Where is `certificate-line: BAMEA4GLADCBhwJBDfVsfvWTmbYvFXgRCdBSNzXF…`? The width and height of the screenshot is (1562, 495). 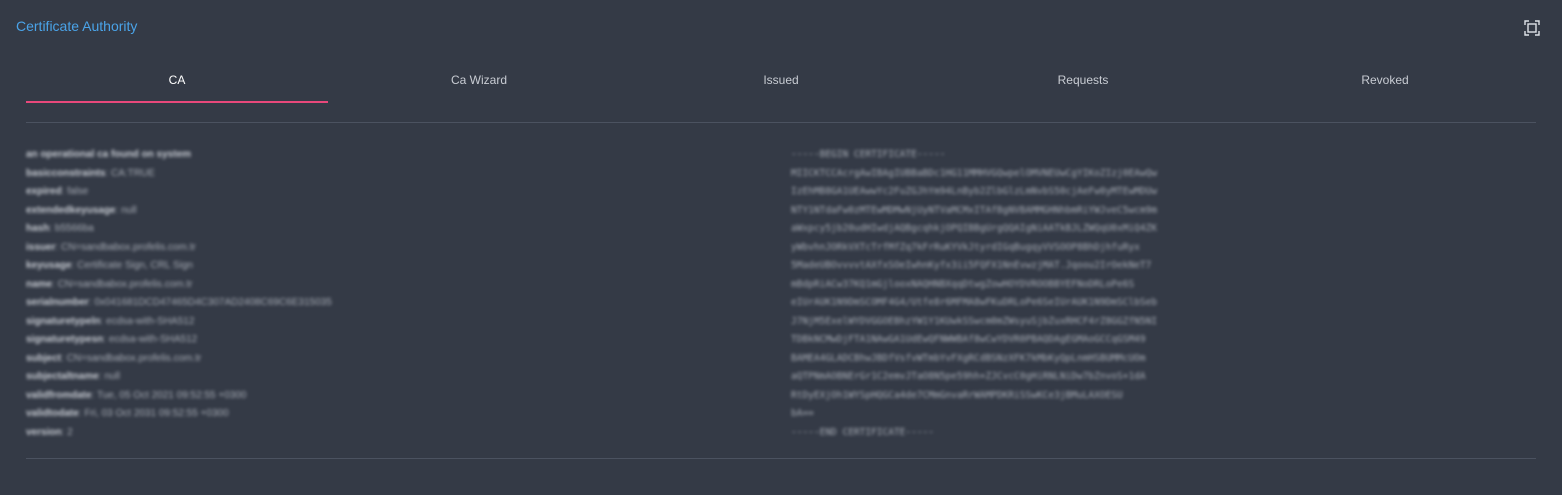
certificate-line: BAMEA4GLADCBhwJBDfVsfvWTmbYvFXgRCdBSNzXF… is located at coordinates (968, 358).